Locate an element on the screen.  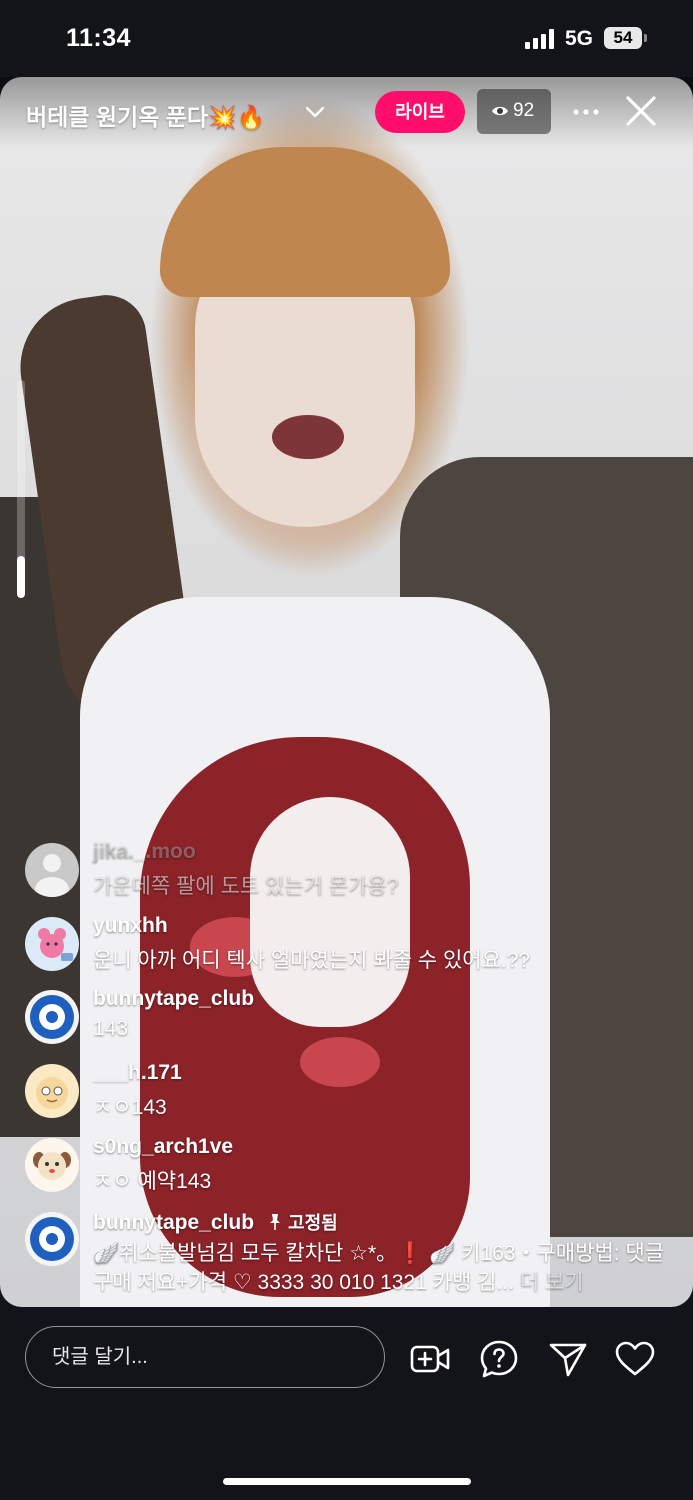
viewer-count-badge: 92 is located at coordinates (514, 111).